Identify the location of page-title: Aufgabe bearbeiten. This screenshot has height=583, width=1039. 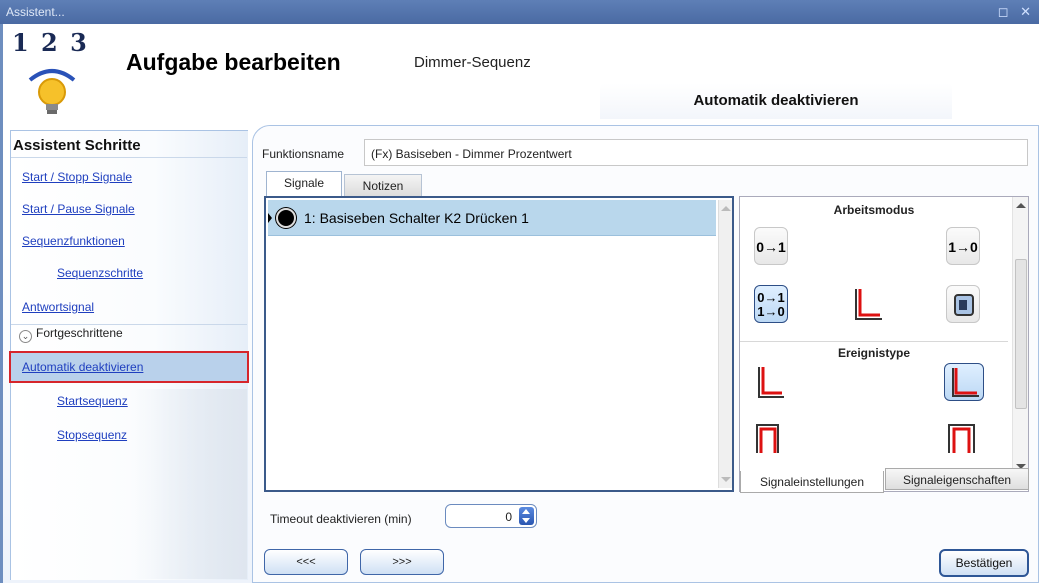
(233, 62).